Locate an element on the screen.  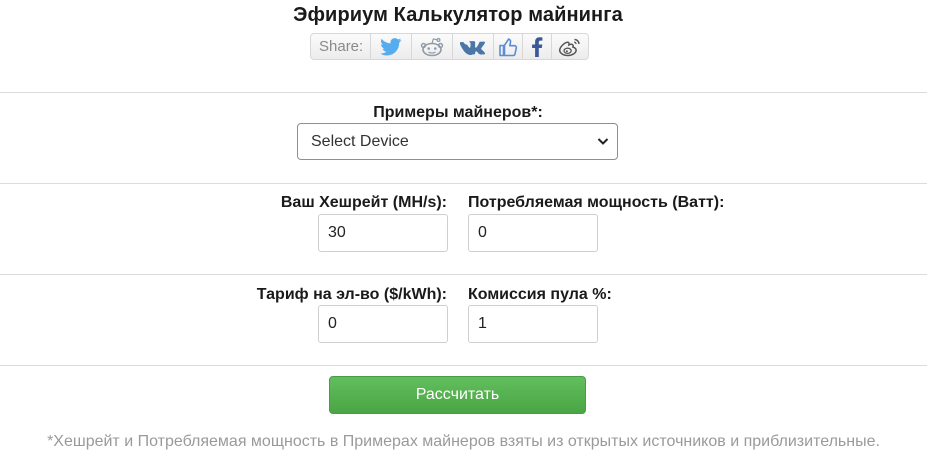
reddit-share-button is located at coordinates (433, 46).